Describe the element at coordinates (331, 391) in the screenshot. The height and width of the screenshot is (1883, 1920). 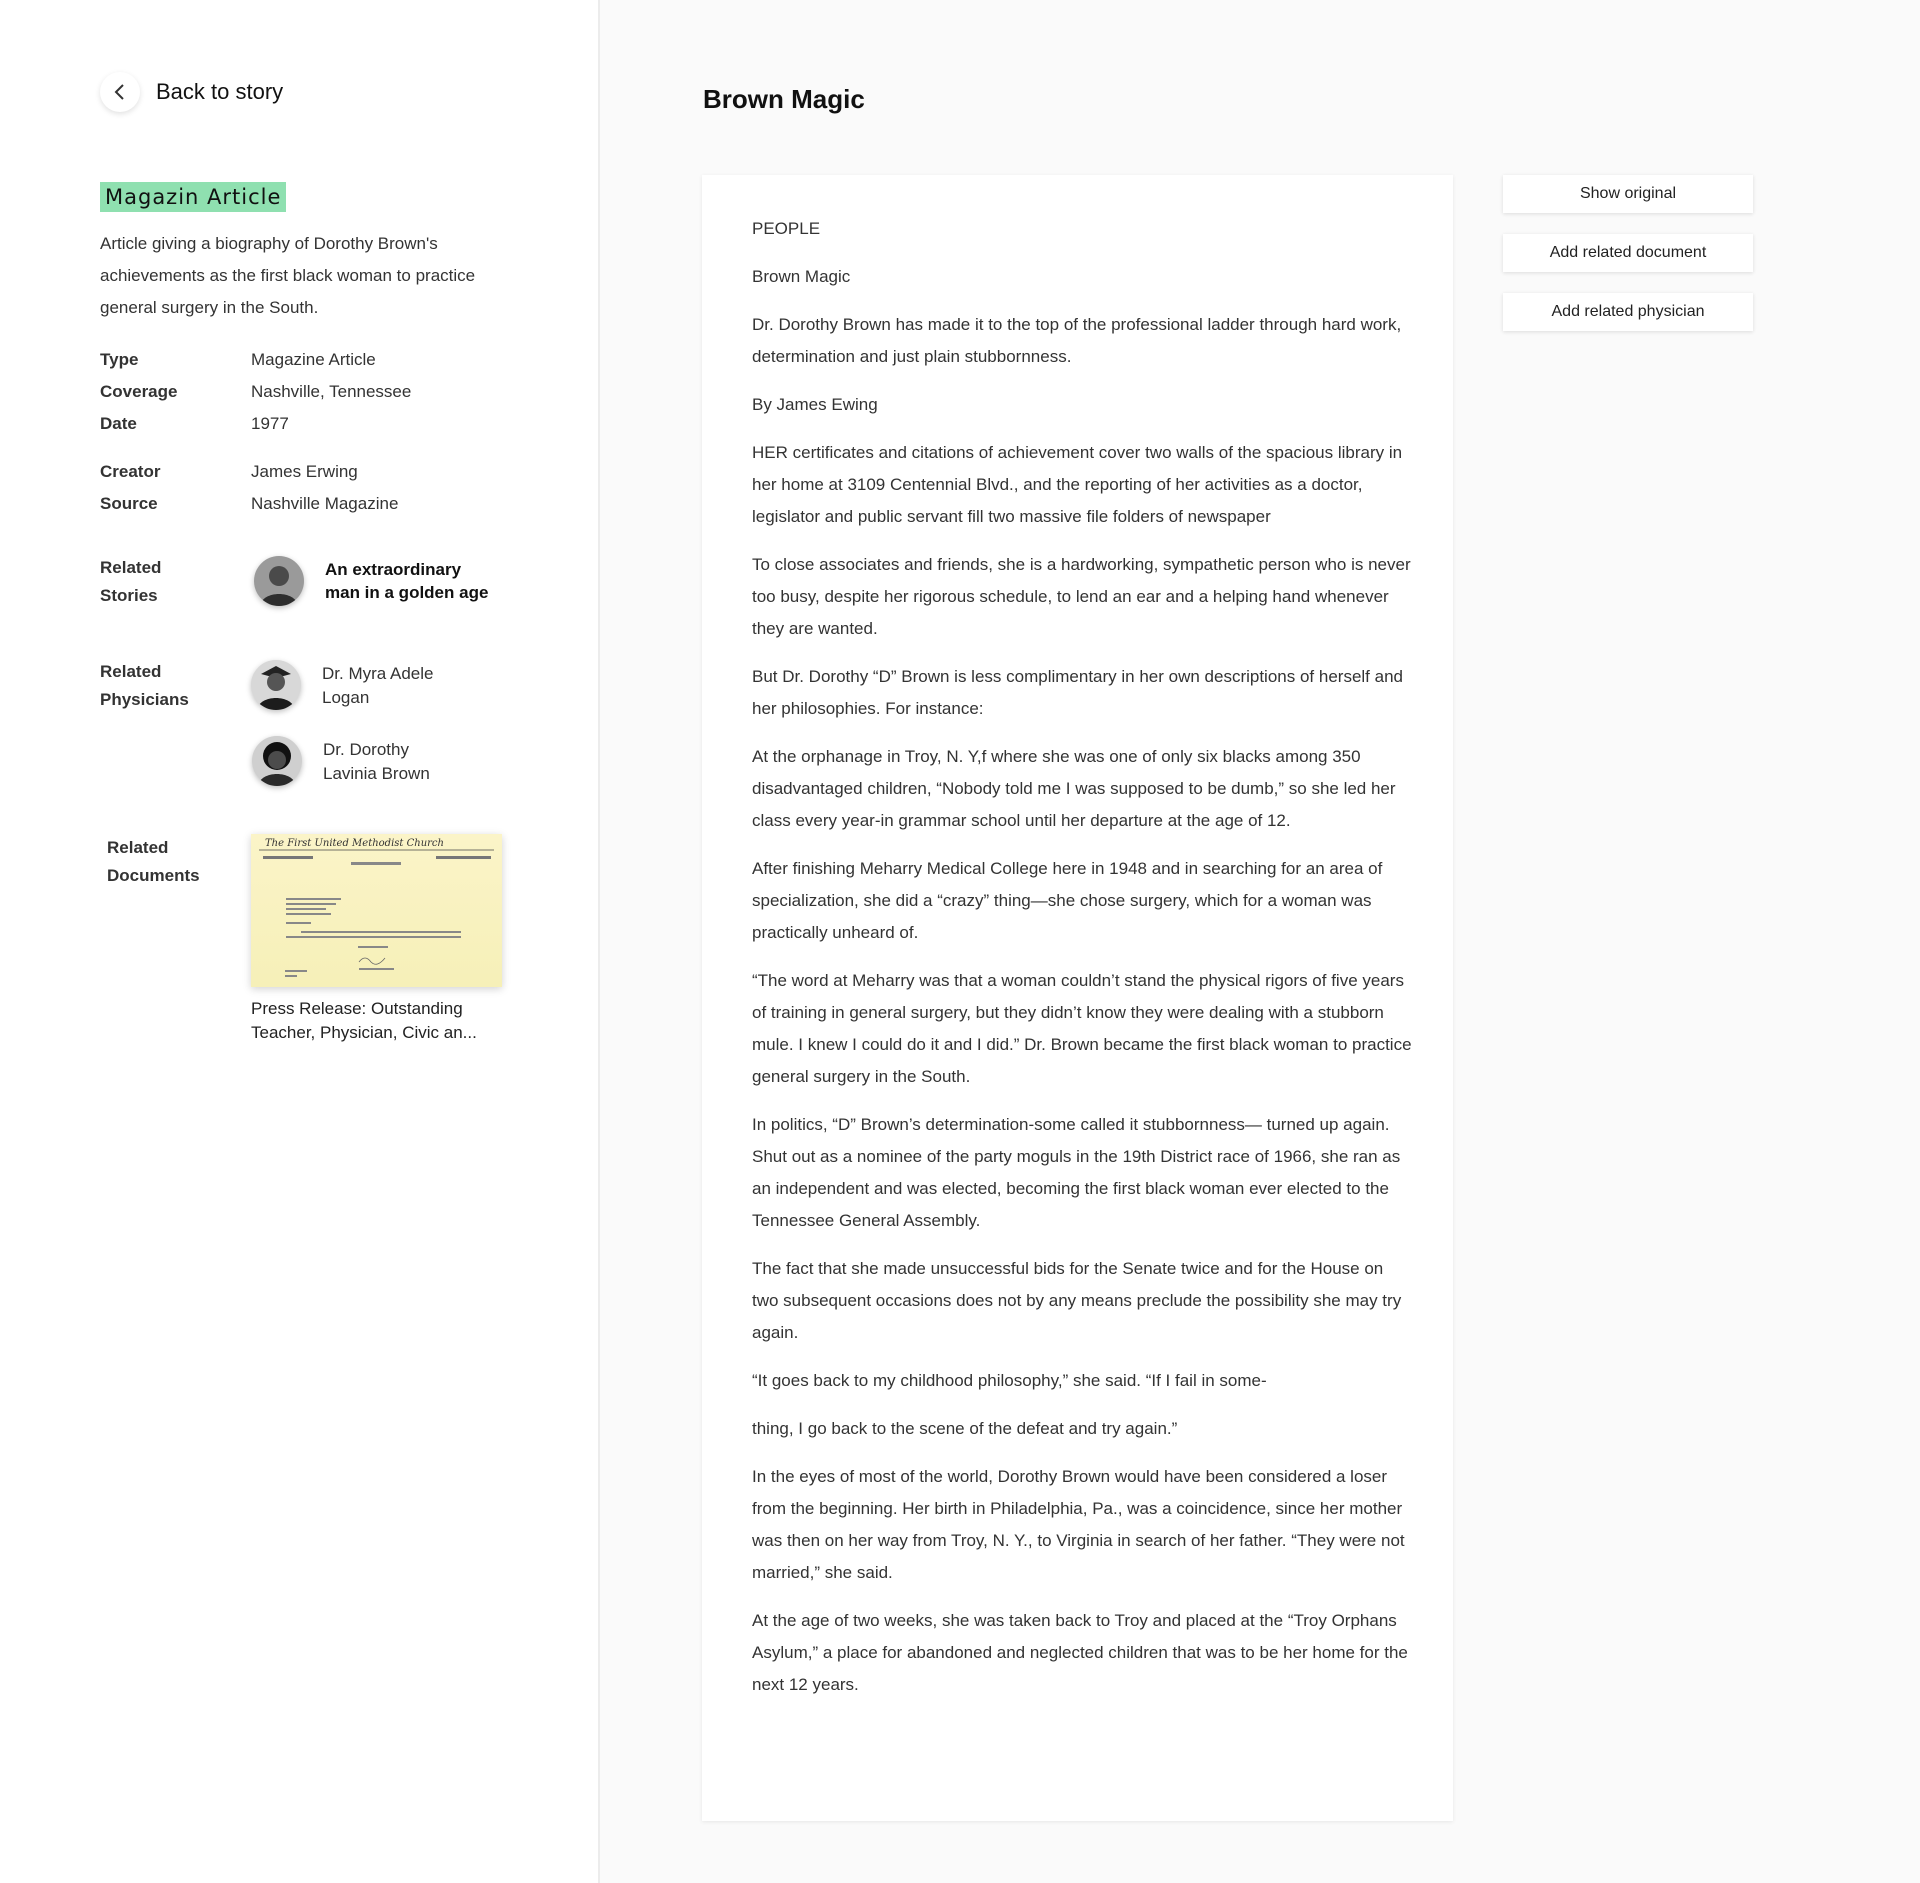
I see `meta-value: Nashville, Tennessee` at that location.